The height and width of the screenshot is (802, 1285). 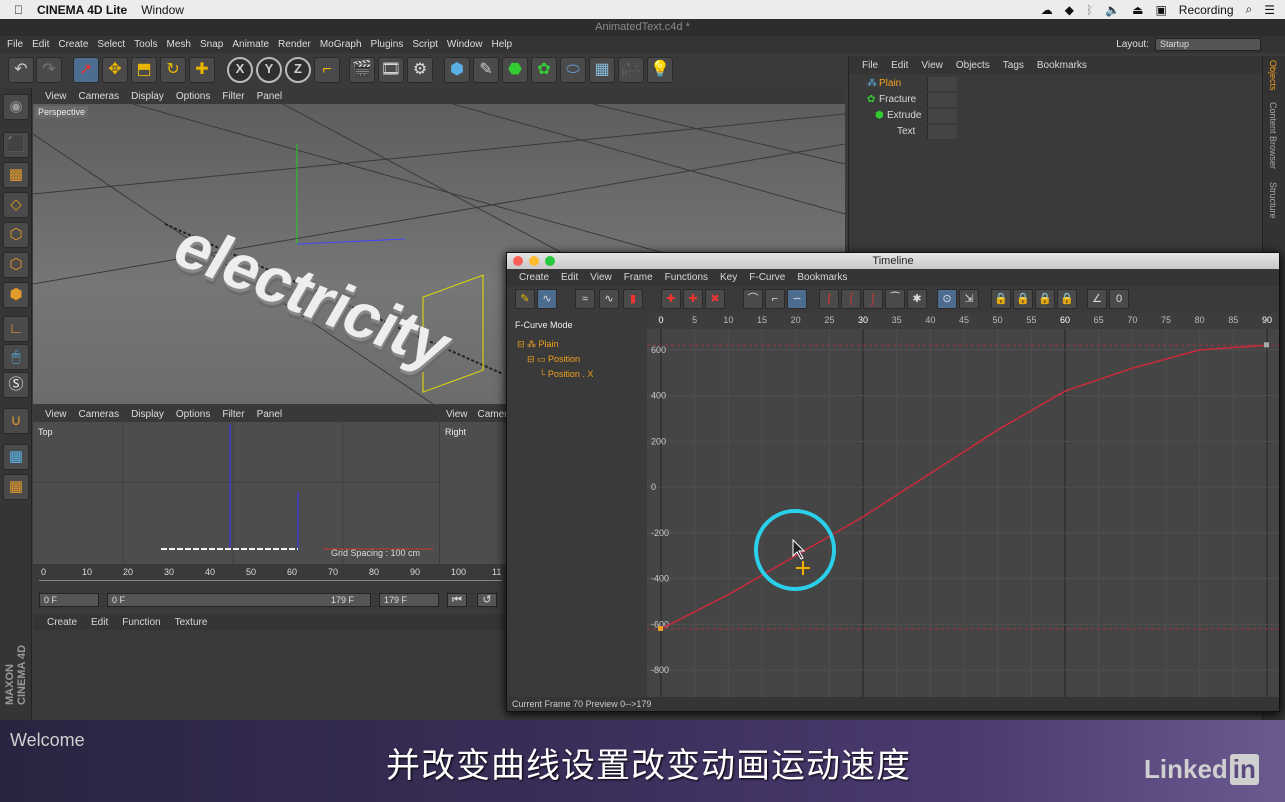 I want to click on menu-script: Script, so click(x=425, y=44).